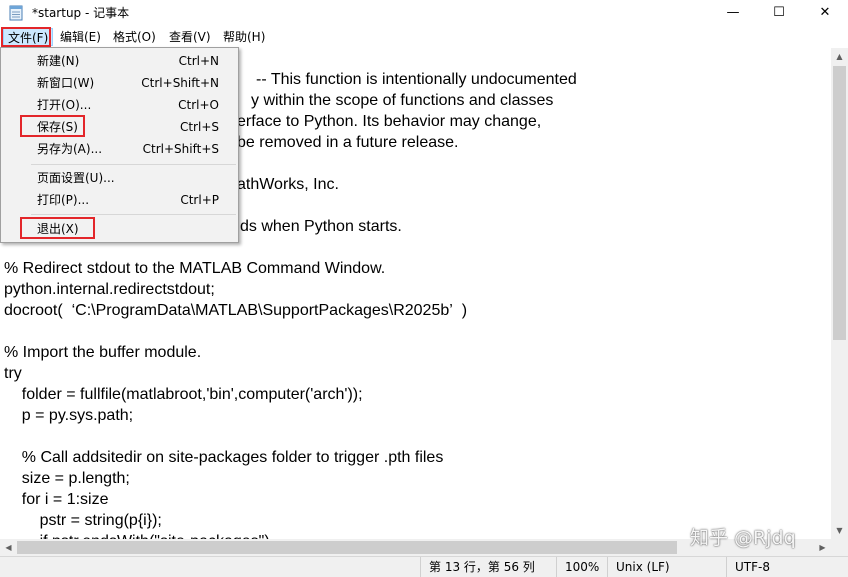 The width and height of the screenshot is (848, 577). What do you see at coordinates (787, 567) in the screenshot?
I see `encoding: UTF-8` at bounding box center [787, 567].